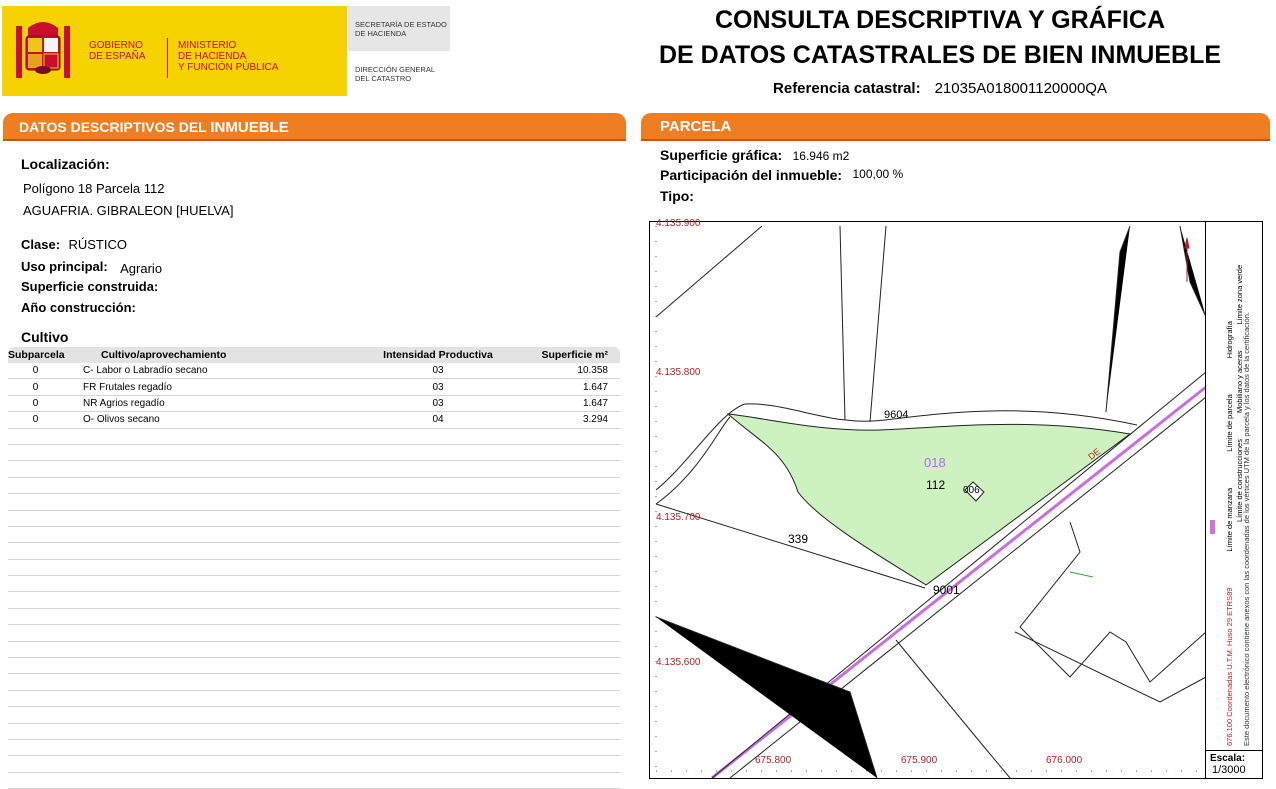  What do you see at coordinates (43, 50) in the screenshot?
I see `coat-of-arms-icon` at bounding box center [43, 50].